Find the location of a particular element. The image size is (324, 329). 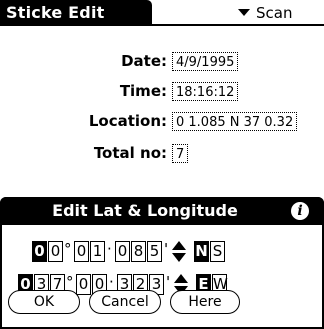

date-label: Date: is located at coordinates (144, 61).